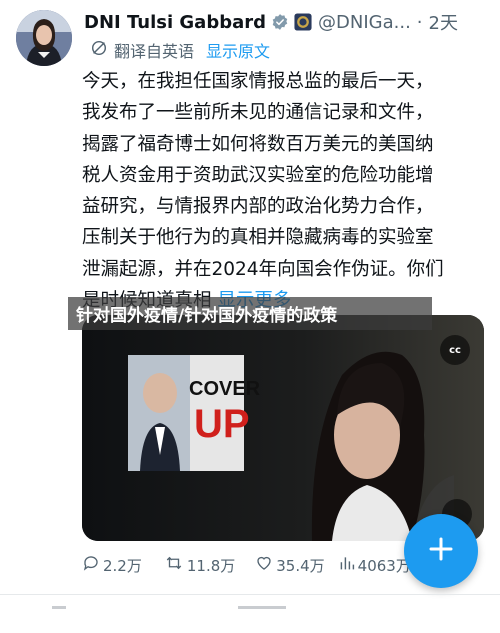 Image resolution: width=500 pixels, height=633 pixels. I want to click on compose-button, so click(441, 551).